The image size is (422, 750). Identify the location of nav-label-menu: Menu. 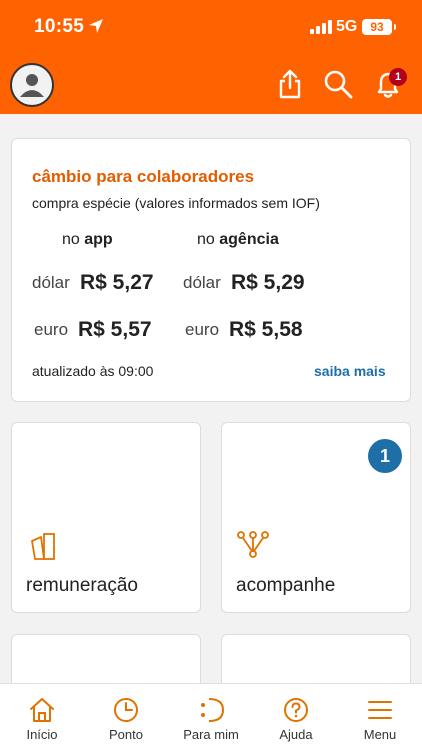
(380, 734).